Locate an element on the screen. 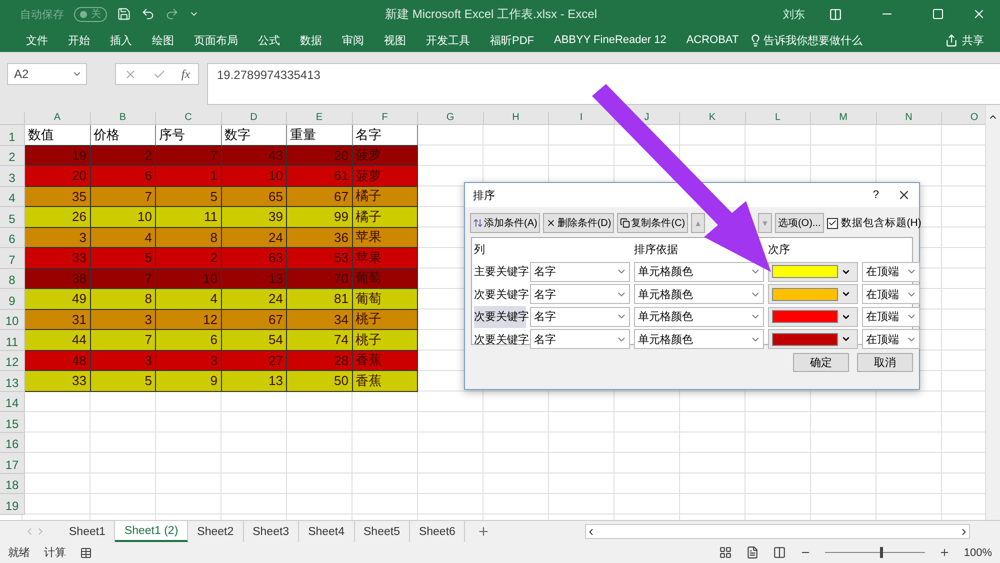  tell-me-field: 告诉我你想要做什么 is located at coordinates (817, 40).